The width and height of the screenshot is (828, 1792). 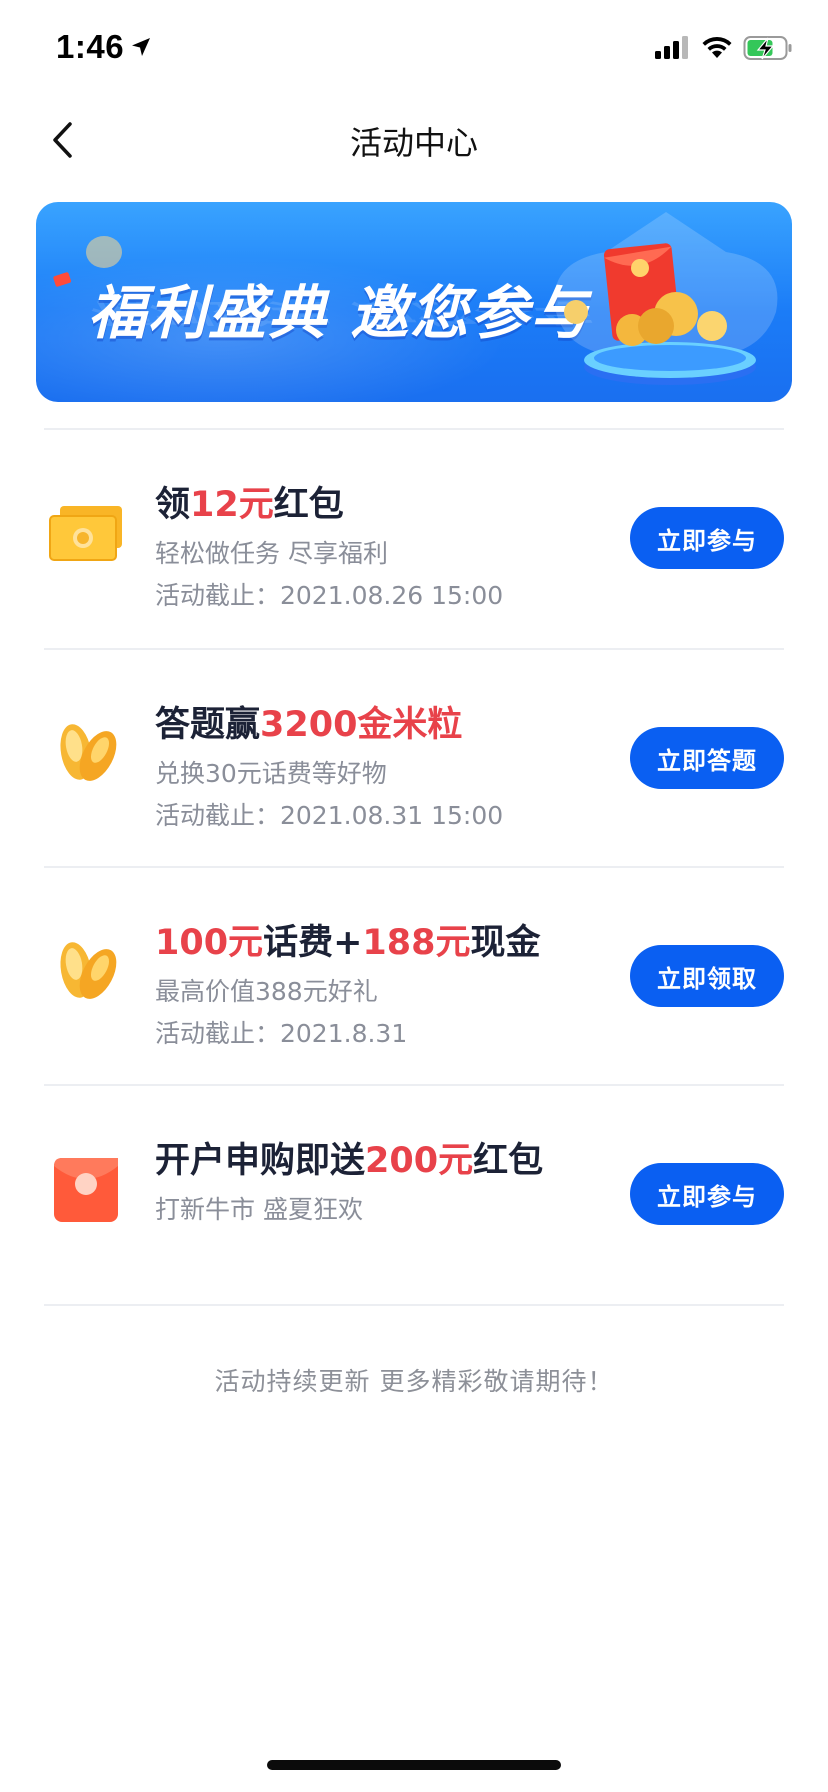 I want to click on promo-banner: 福利盛典 邀您参与 福利盛典 邀您参与, so click(x=414, y=302).